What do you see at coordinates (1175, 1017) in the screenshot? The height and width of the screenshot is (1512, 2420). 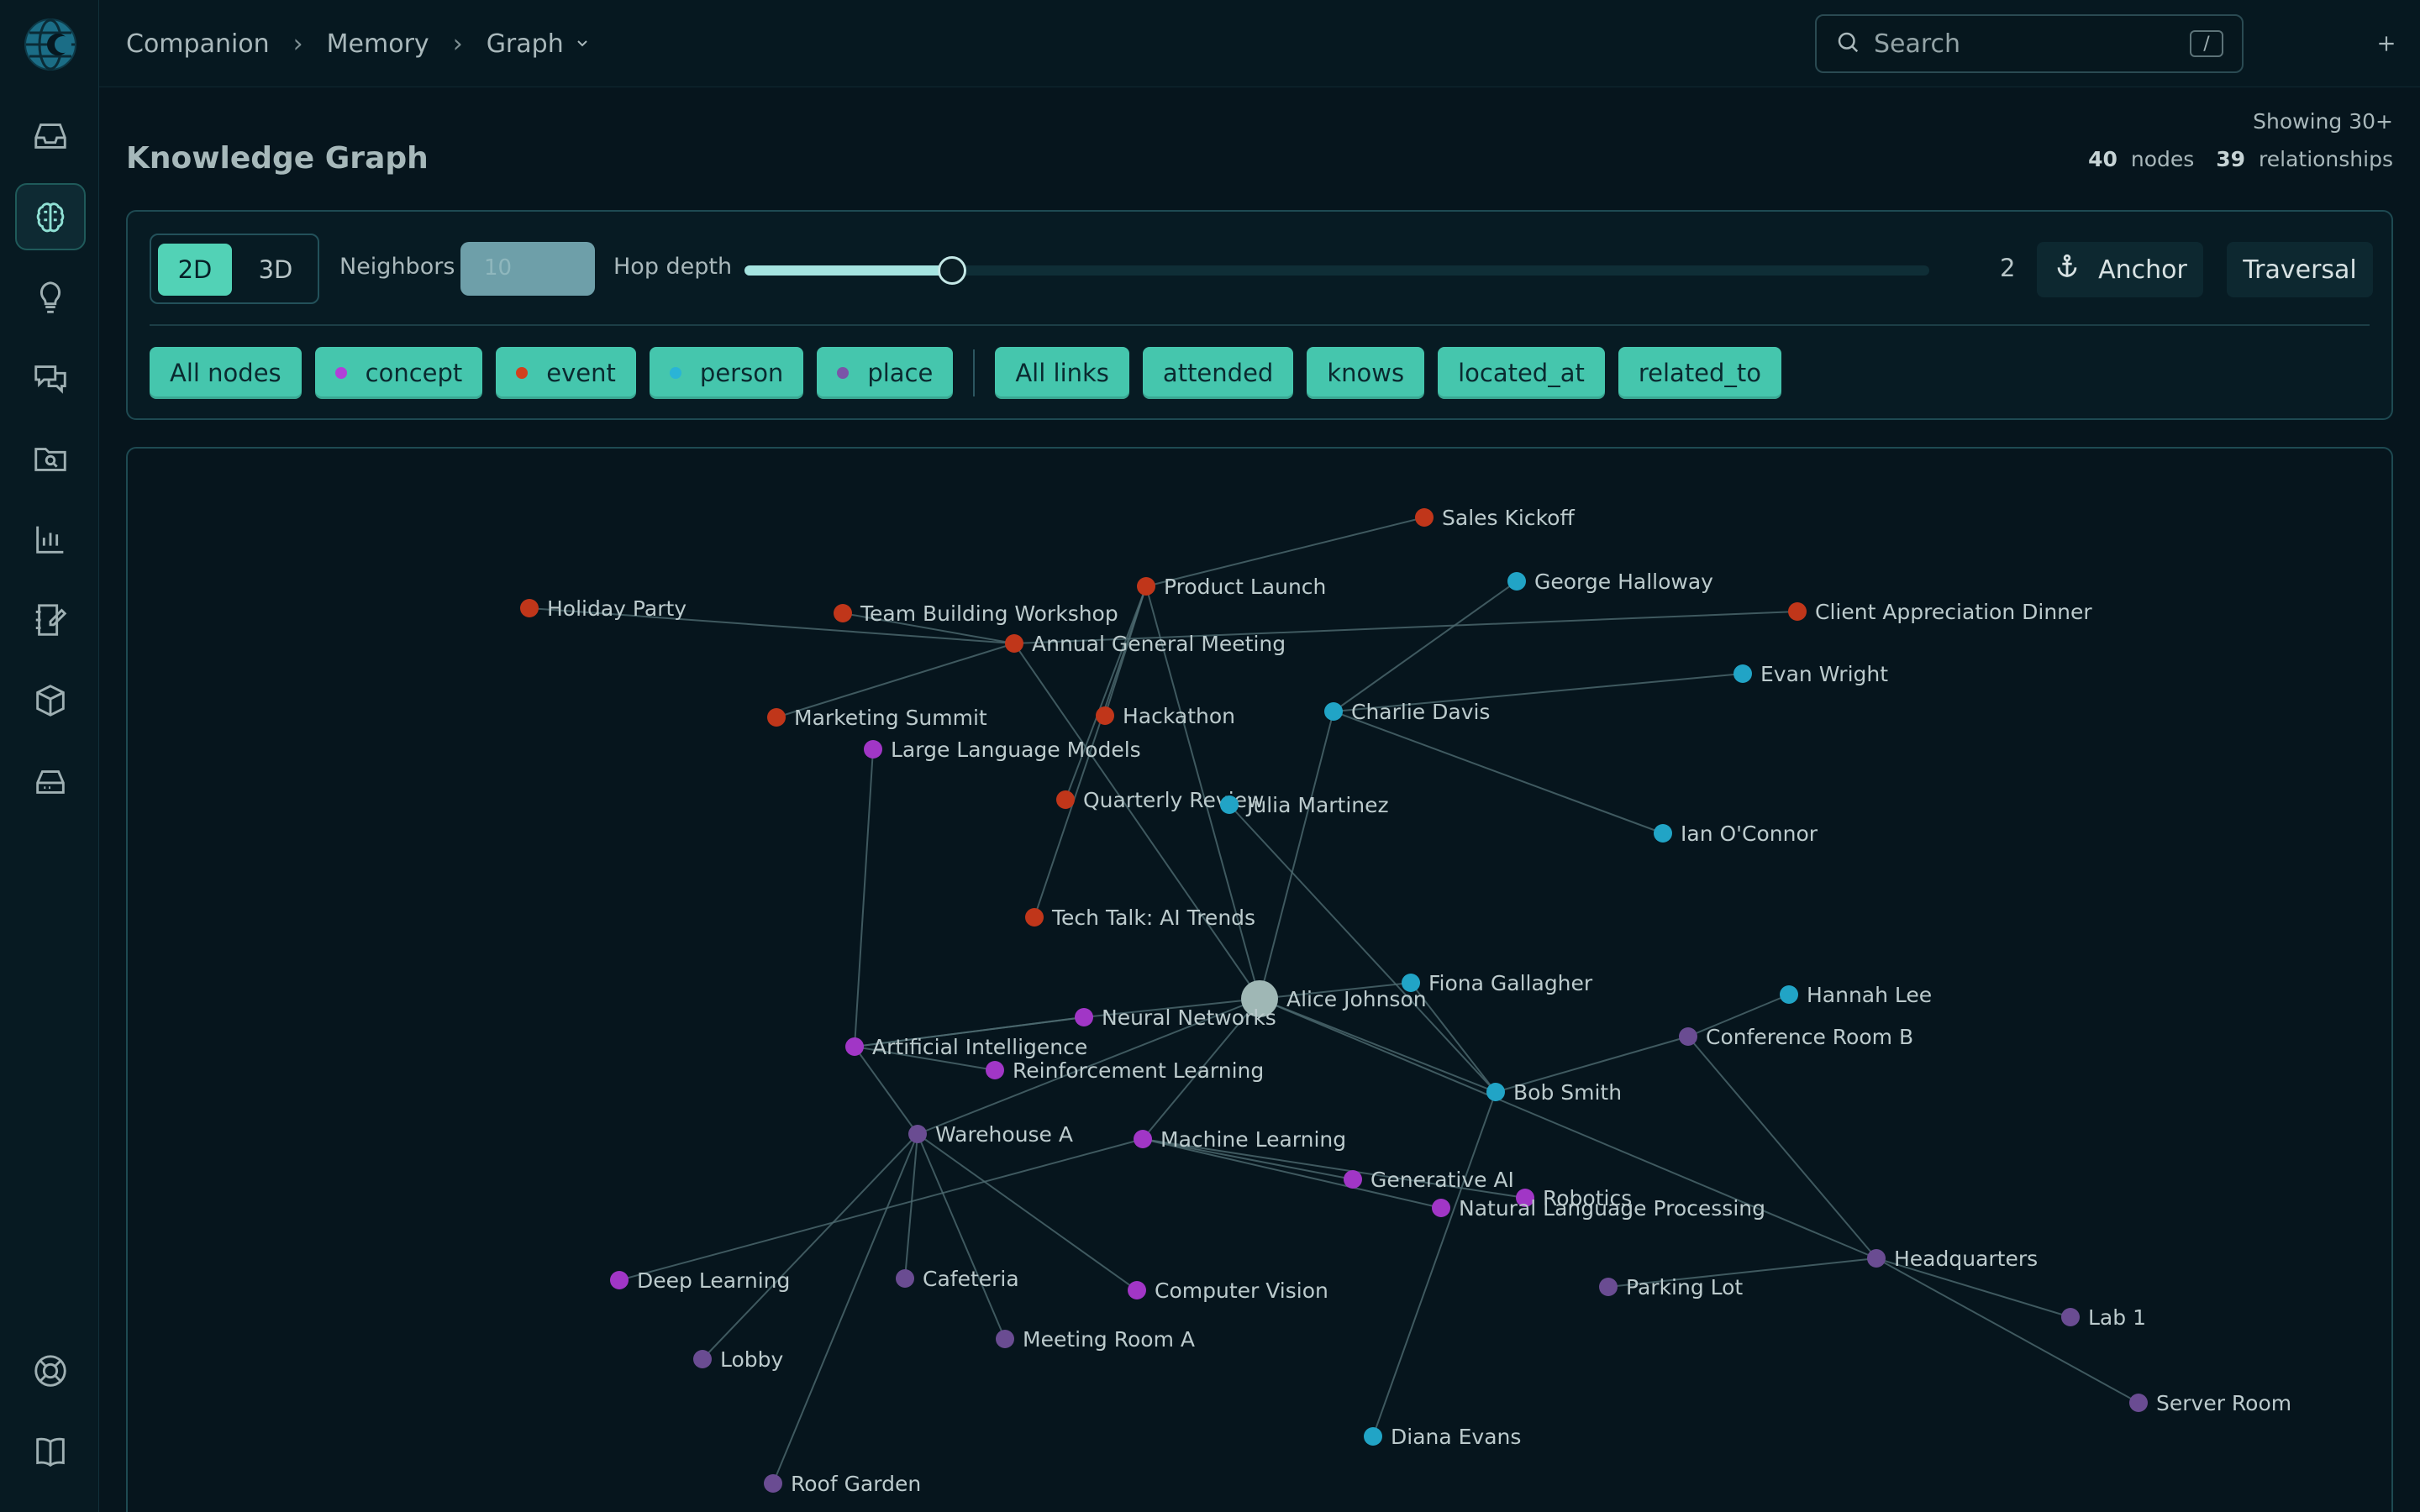 I see `graph-node-nn: Neural Networks` at bounding box center [1175, 1017].